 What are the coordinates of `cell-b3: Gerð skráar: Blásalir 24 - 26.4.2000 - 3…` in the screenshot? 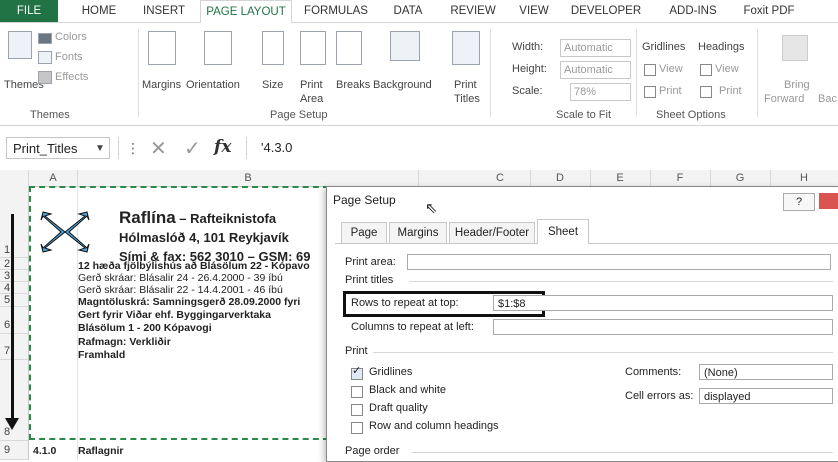 It's located at (180, 278).